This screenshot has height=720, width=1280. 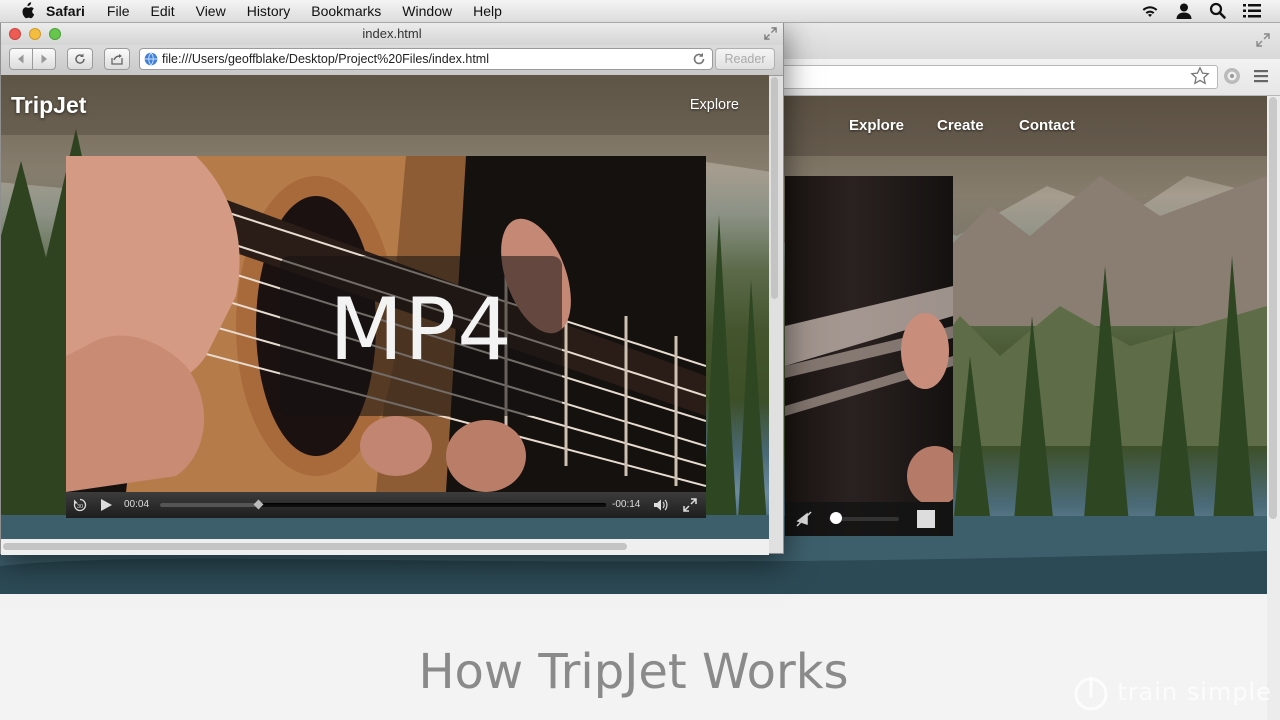 I want to click on forward-button, so click(x=44, y=59).